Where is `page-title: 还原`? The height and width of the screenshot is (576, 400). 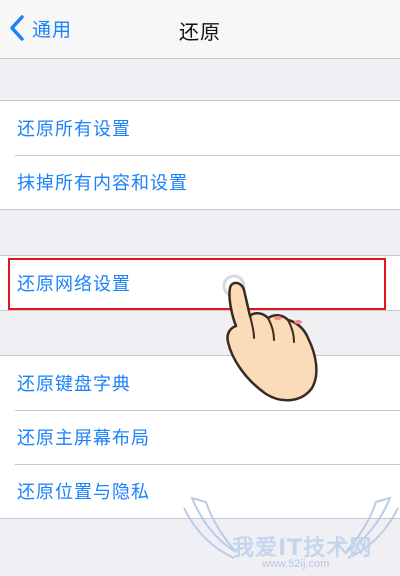
page-title: 还原 is located at coordinates (200, 32).